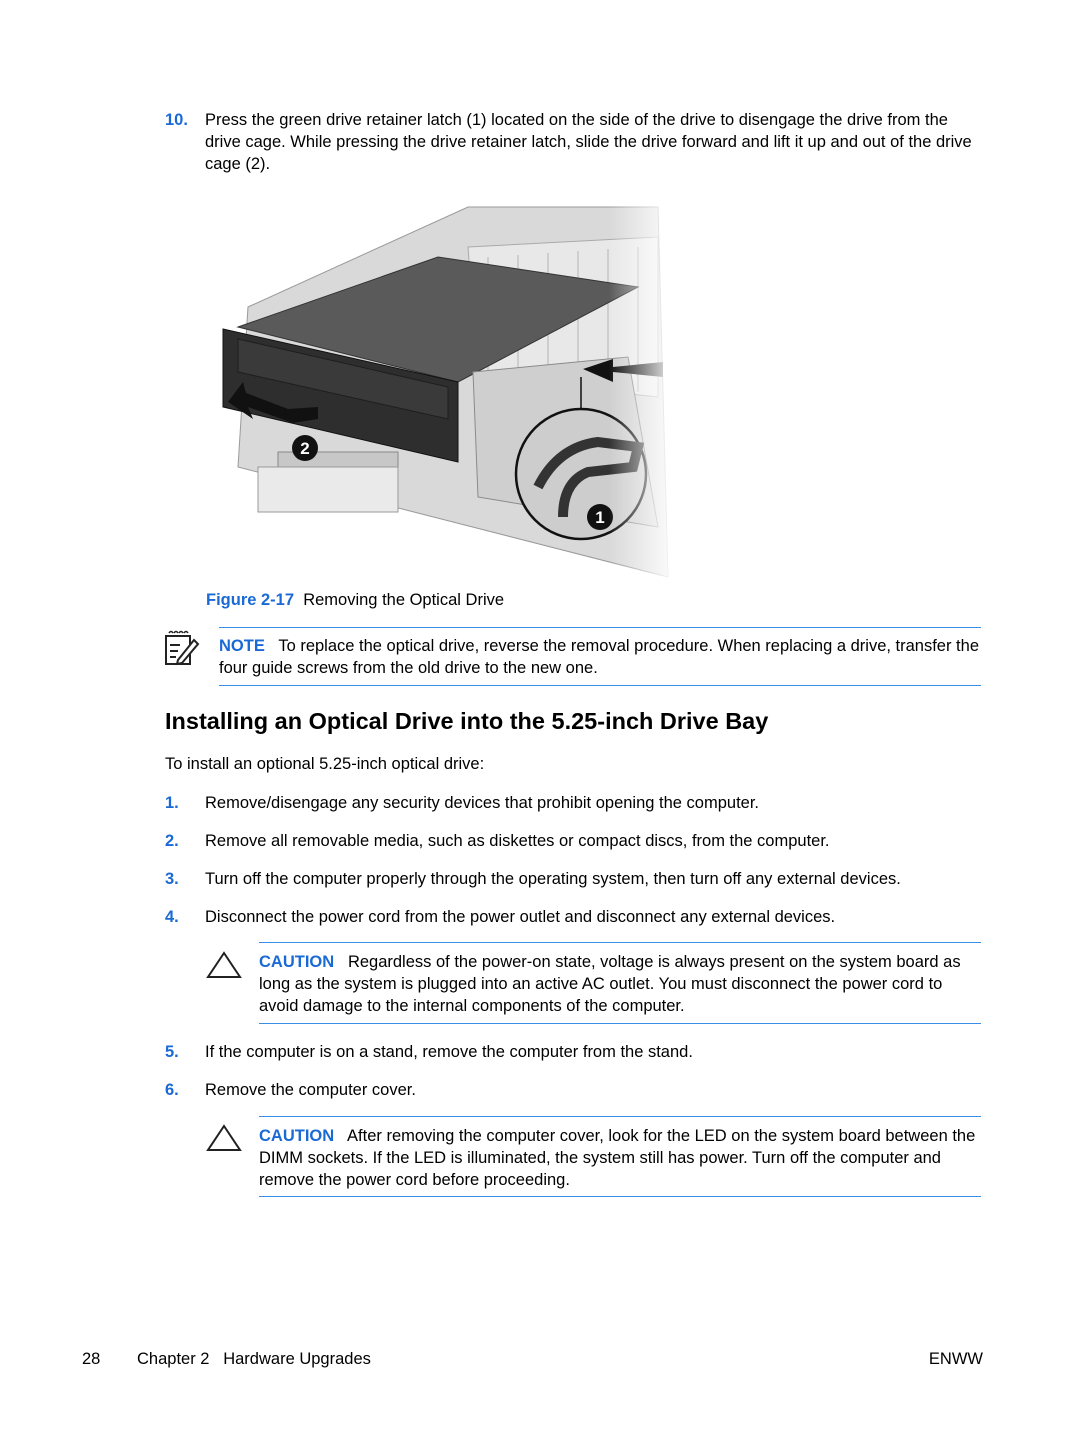 This screenshot has width=1080, height=1437. Describe the element at coordinates (172, 917) in the screenshot. I see `step-number: 4.` at that location.